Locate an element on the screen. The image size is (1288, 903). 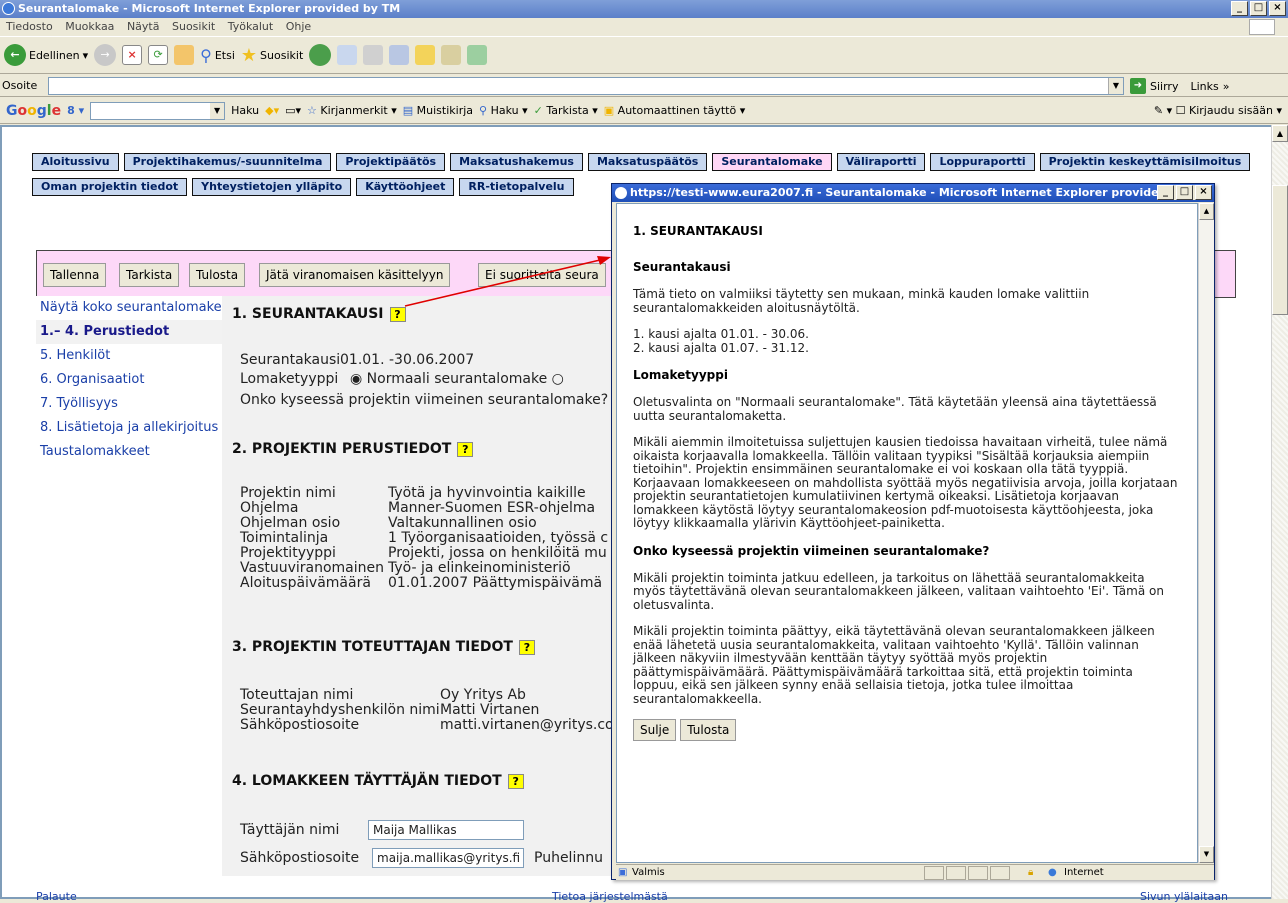
leftnav-organisaatiot: 6. Organisaatiot is located at coordinates (129, 380).